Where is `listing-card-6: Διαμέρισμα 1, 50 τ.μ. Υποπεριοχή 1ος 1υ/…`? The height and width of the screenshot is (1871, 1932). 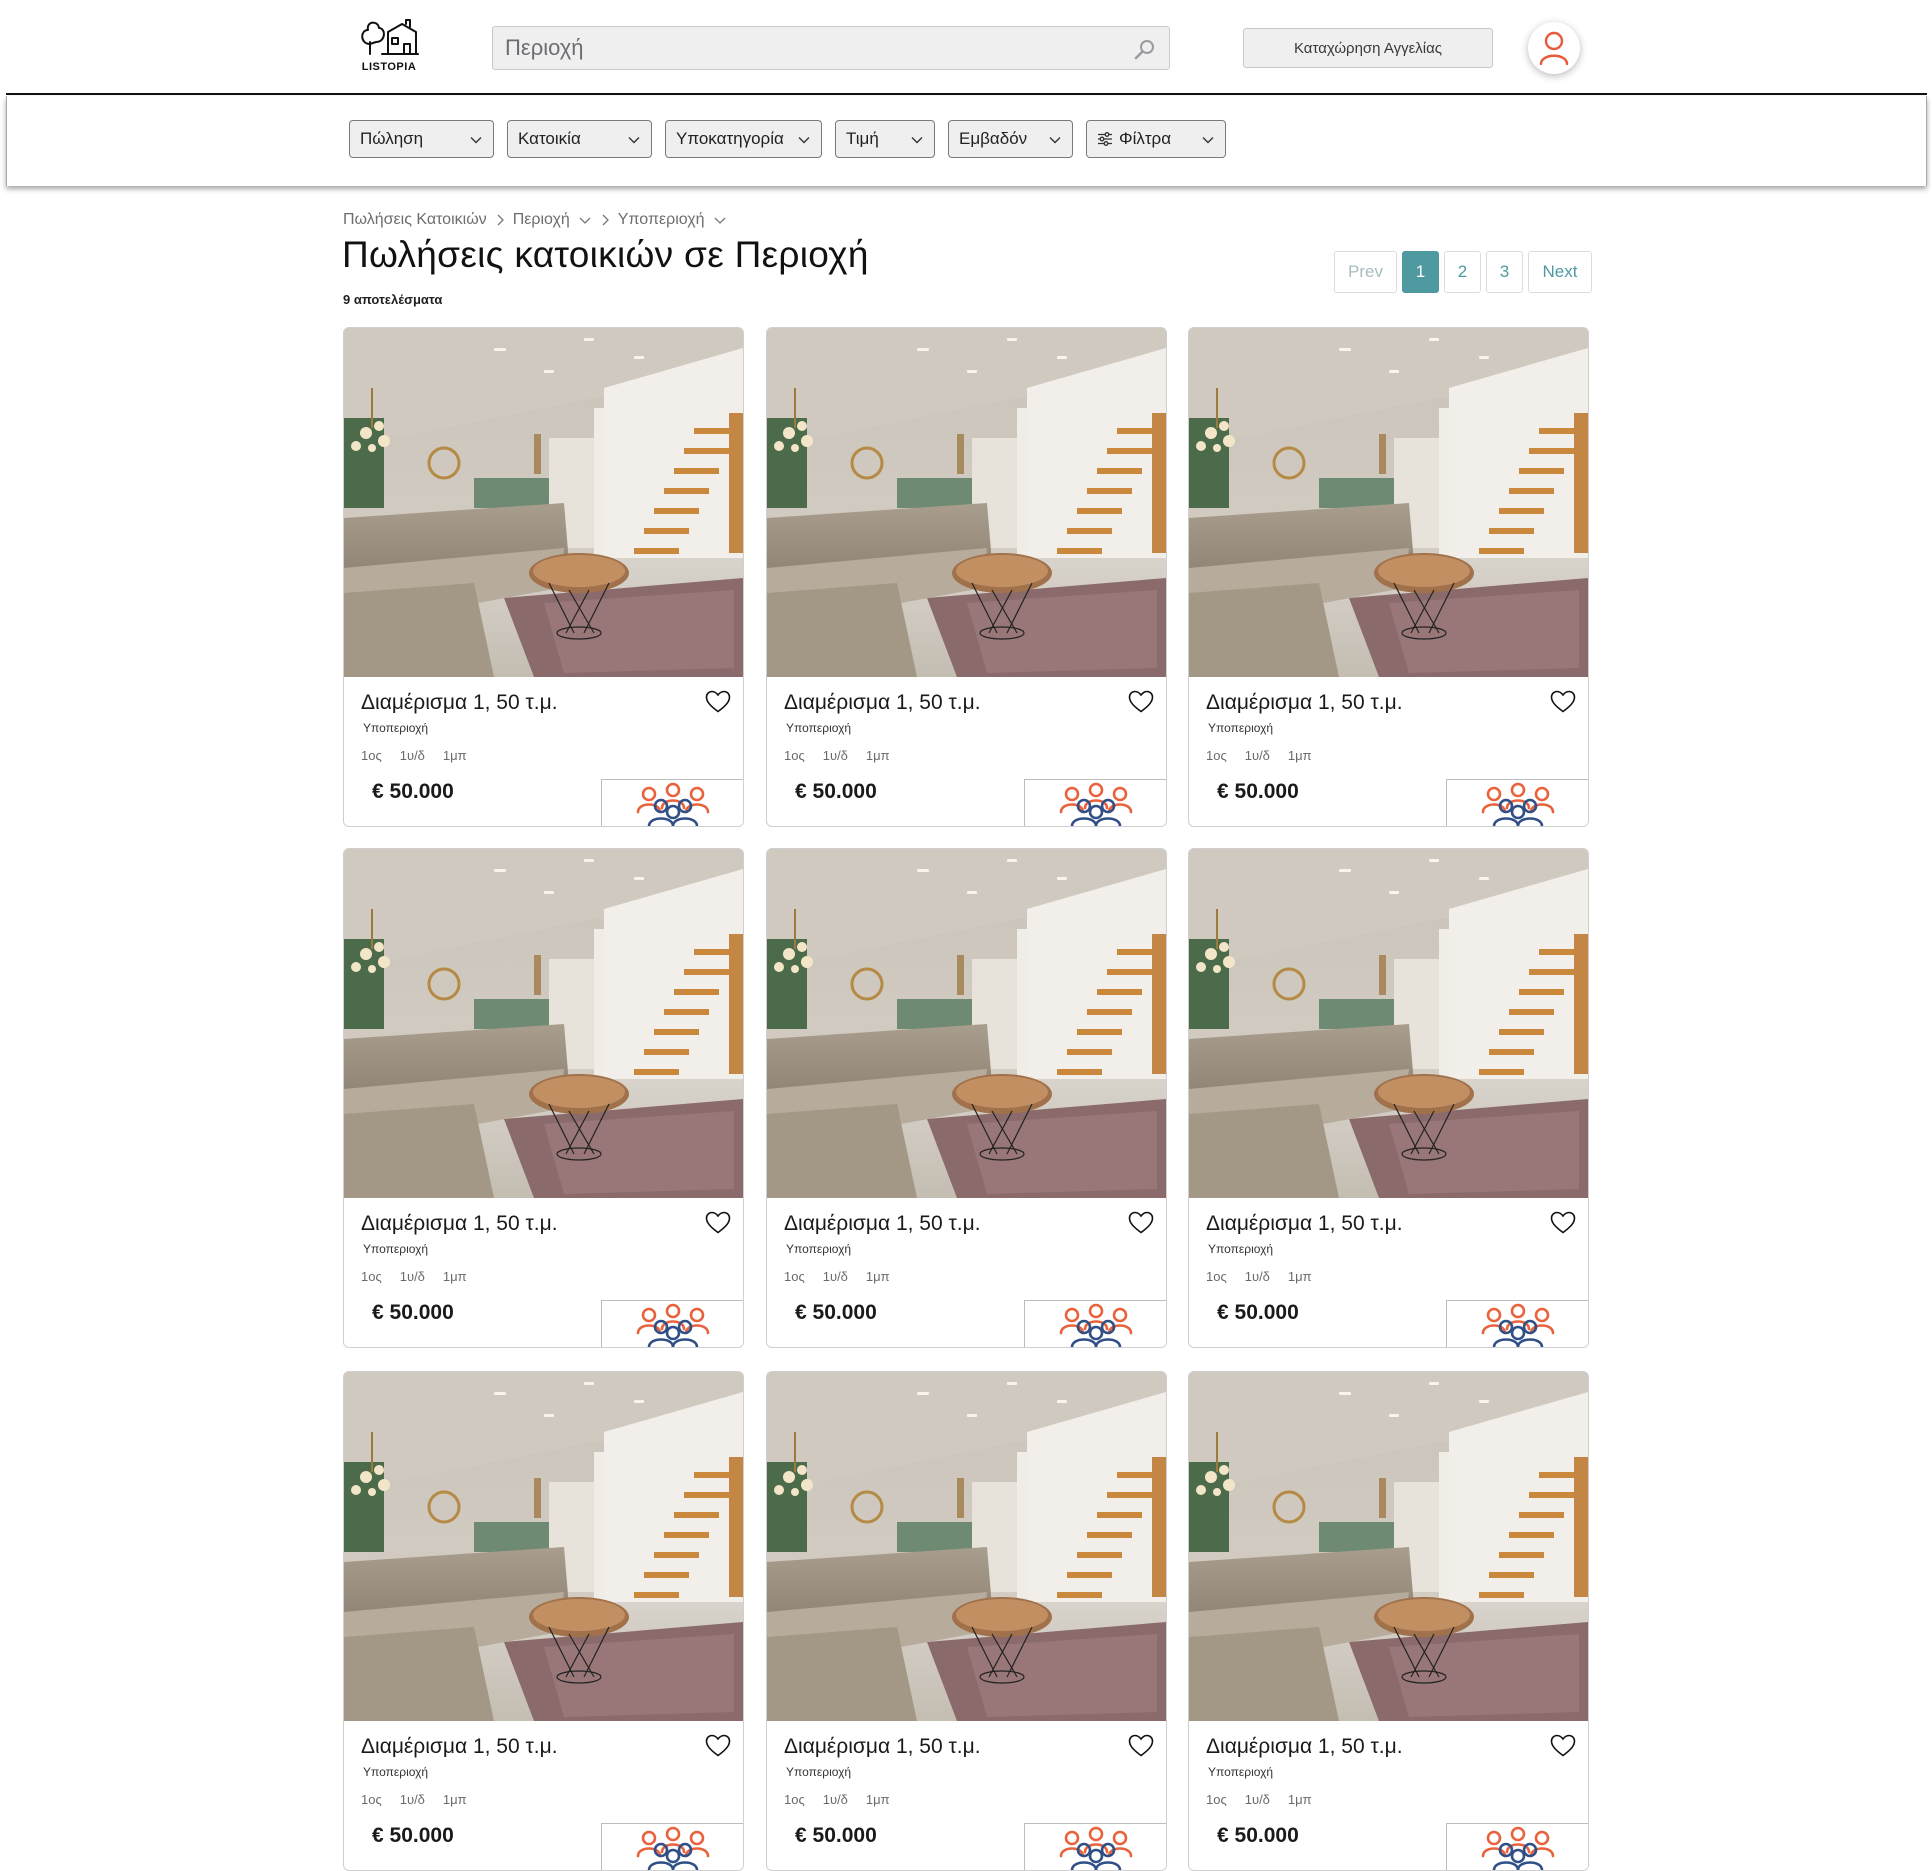
listing-card-6: Διαμέρισμα 1, 50 τ.μ. Υποπεριοχή 1ος 1υ/… is located at coordinates (1388, 1098).